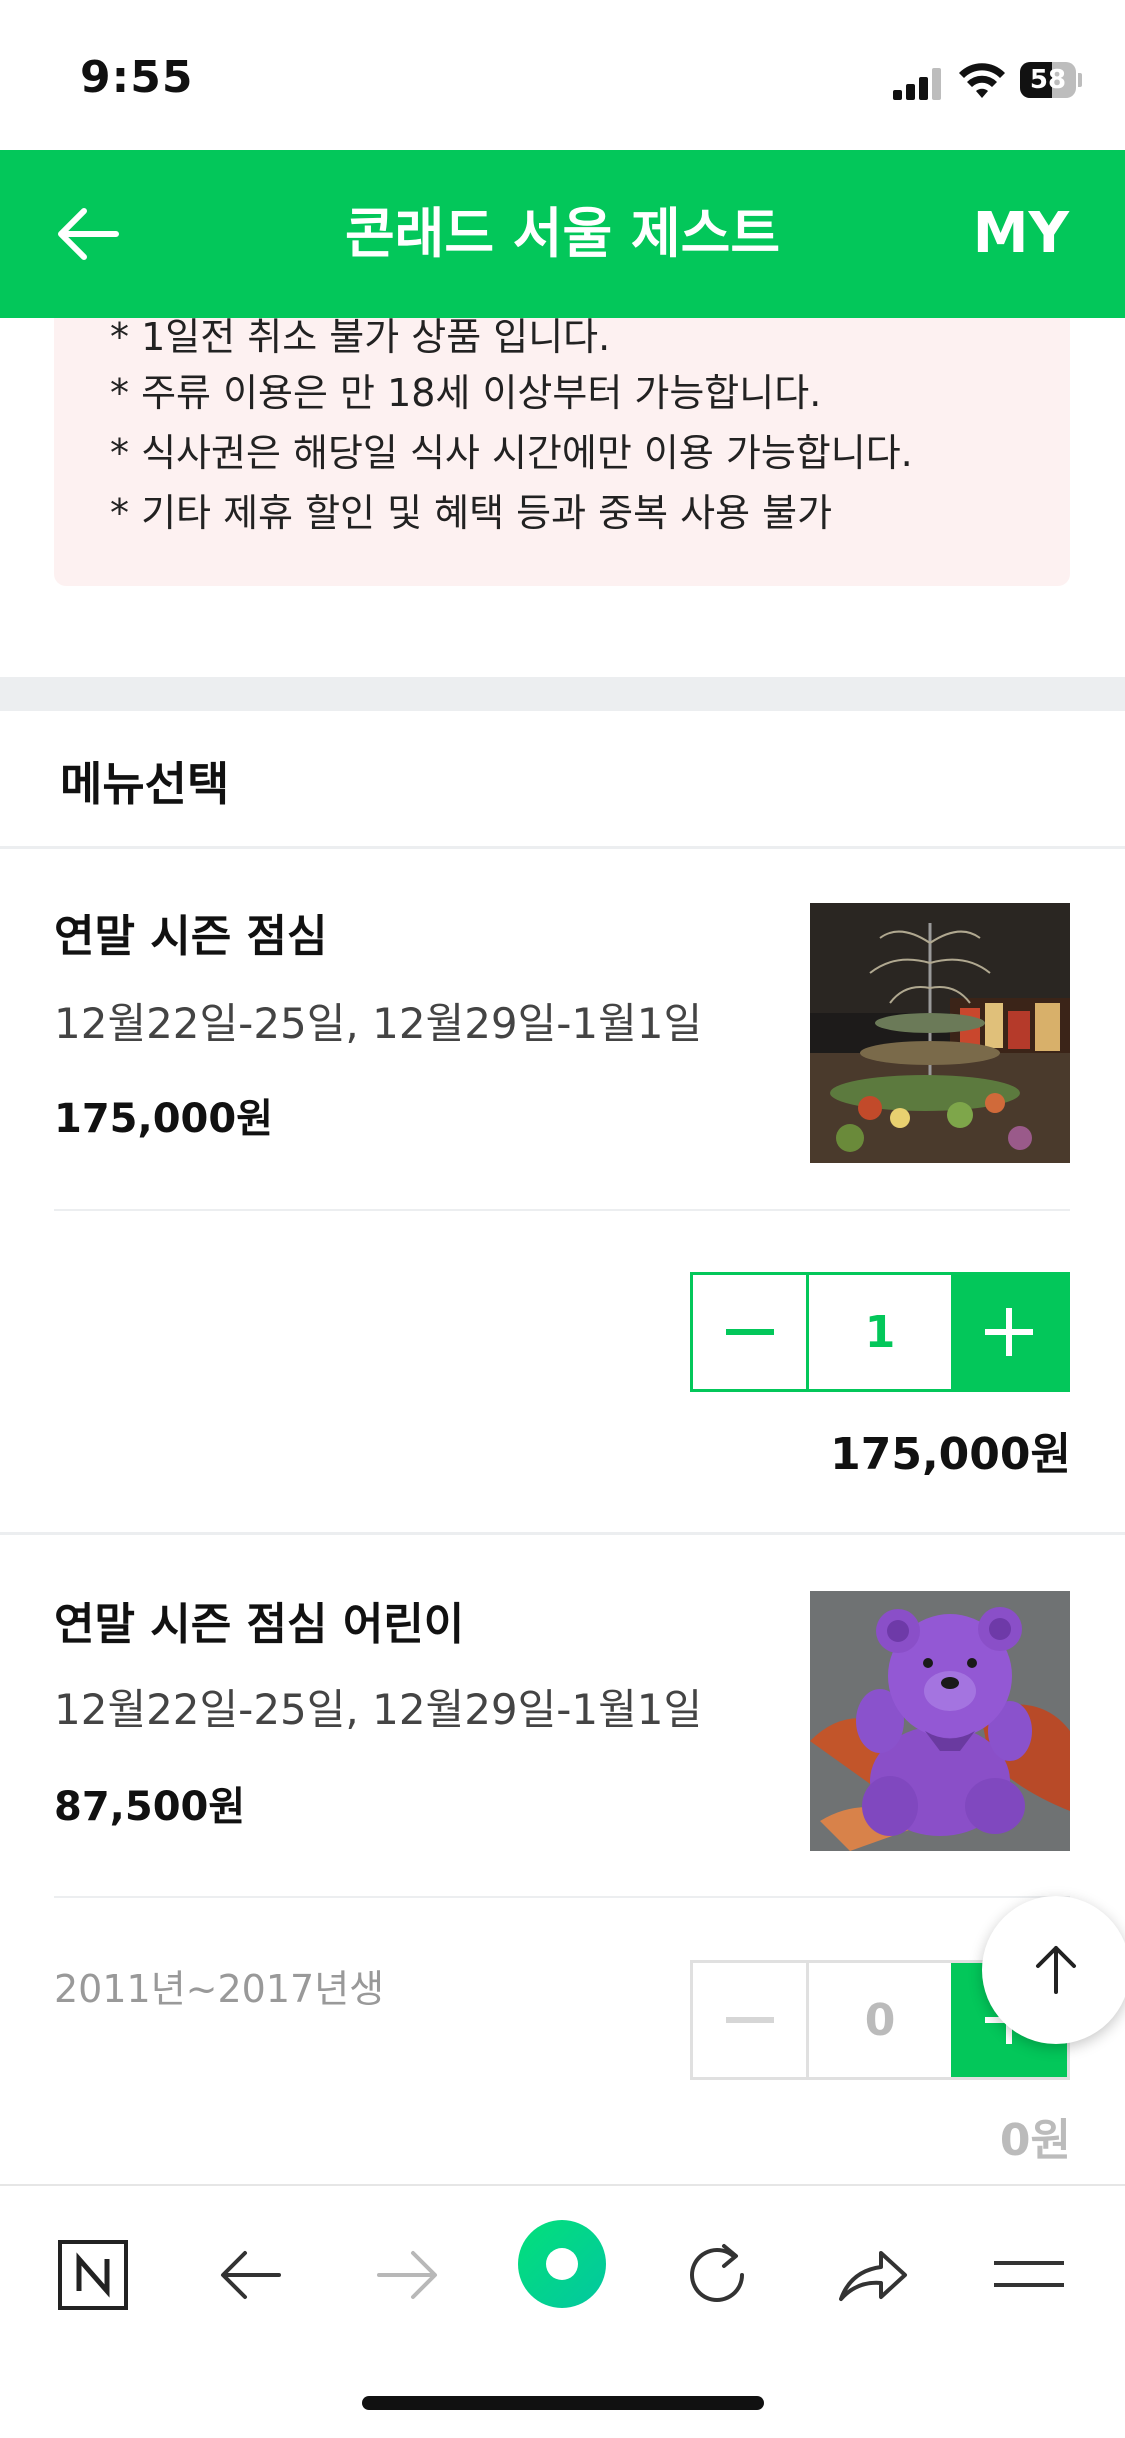 This screenshot has width=1125, height=2438. What do you see at coordinates (251, 2275) in the screenshot?
I see `back-arrow-icon` at bounding box center [251, 2275].